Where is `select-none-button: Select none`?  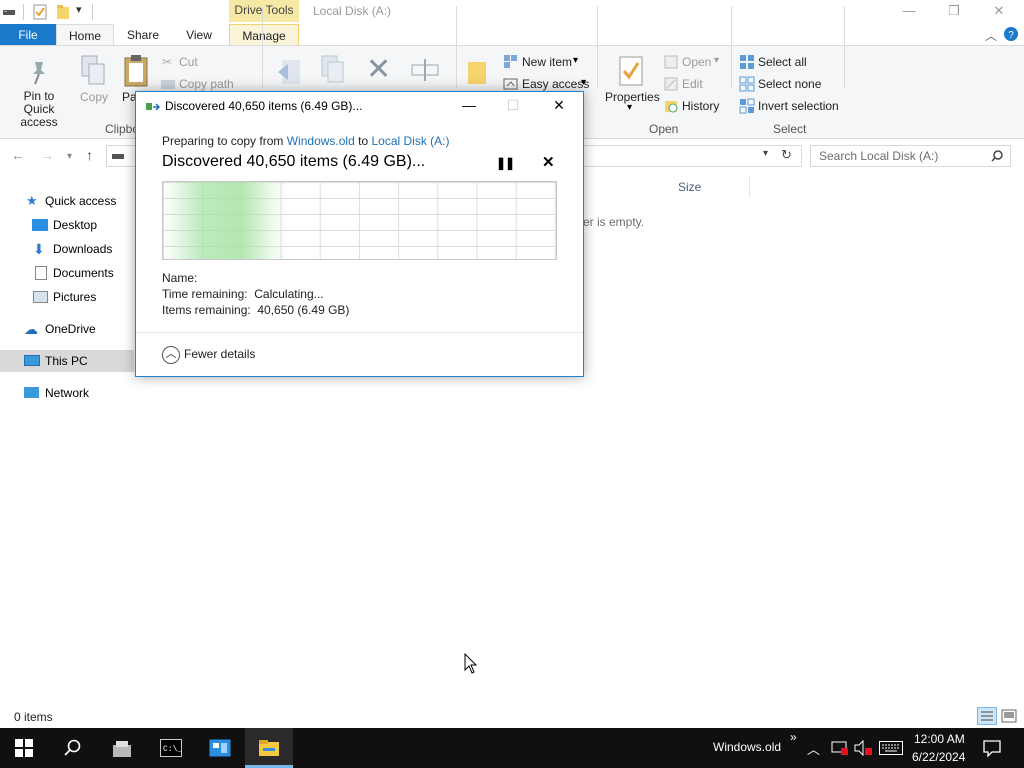 select-none-button: Select none is located at coordinates (789, 84).